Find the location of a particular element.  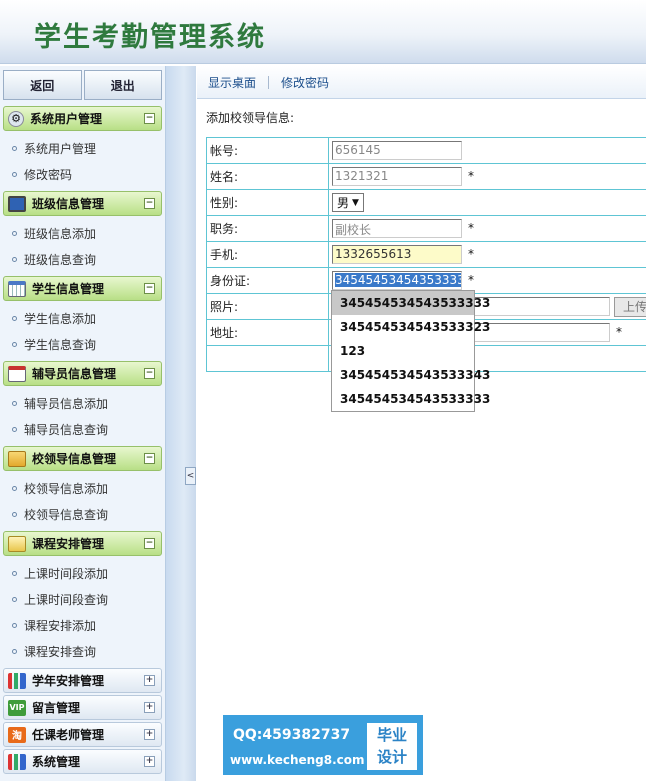

sidebar-item-period-query: 上课时间段查询 is located at coordinates (82, 599).